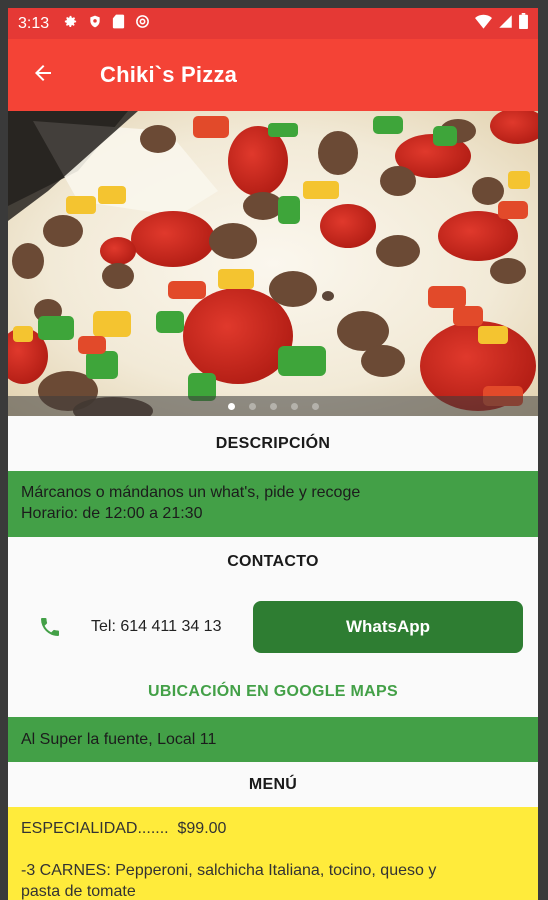 This screenshot has height=900, width=548. Describe the element at coordinates (273, 784) in the screenshot. I see `menu-heading: MENÚ` at that location.